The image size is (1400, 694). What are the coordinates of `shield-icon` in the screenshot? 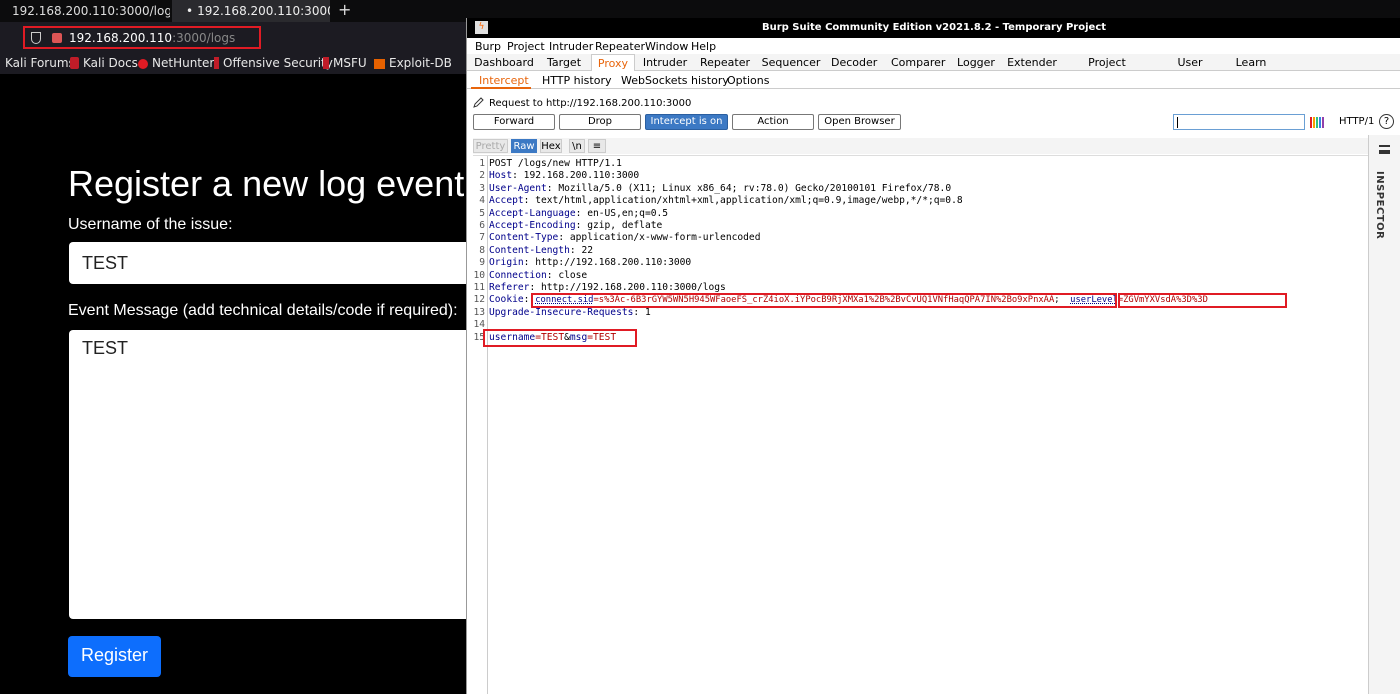 It's located at (36, 38).